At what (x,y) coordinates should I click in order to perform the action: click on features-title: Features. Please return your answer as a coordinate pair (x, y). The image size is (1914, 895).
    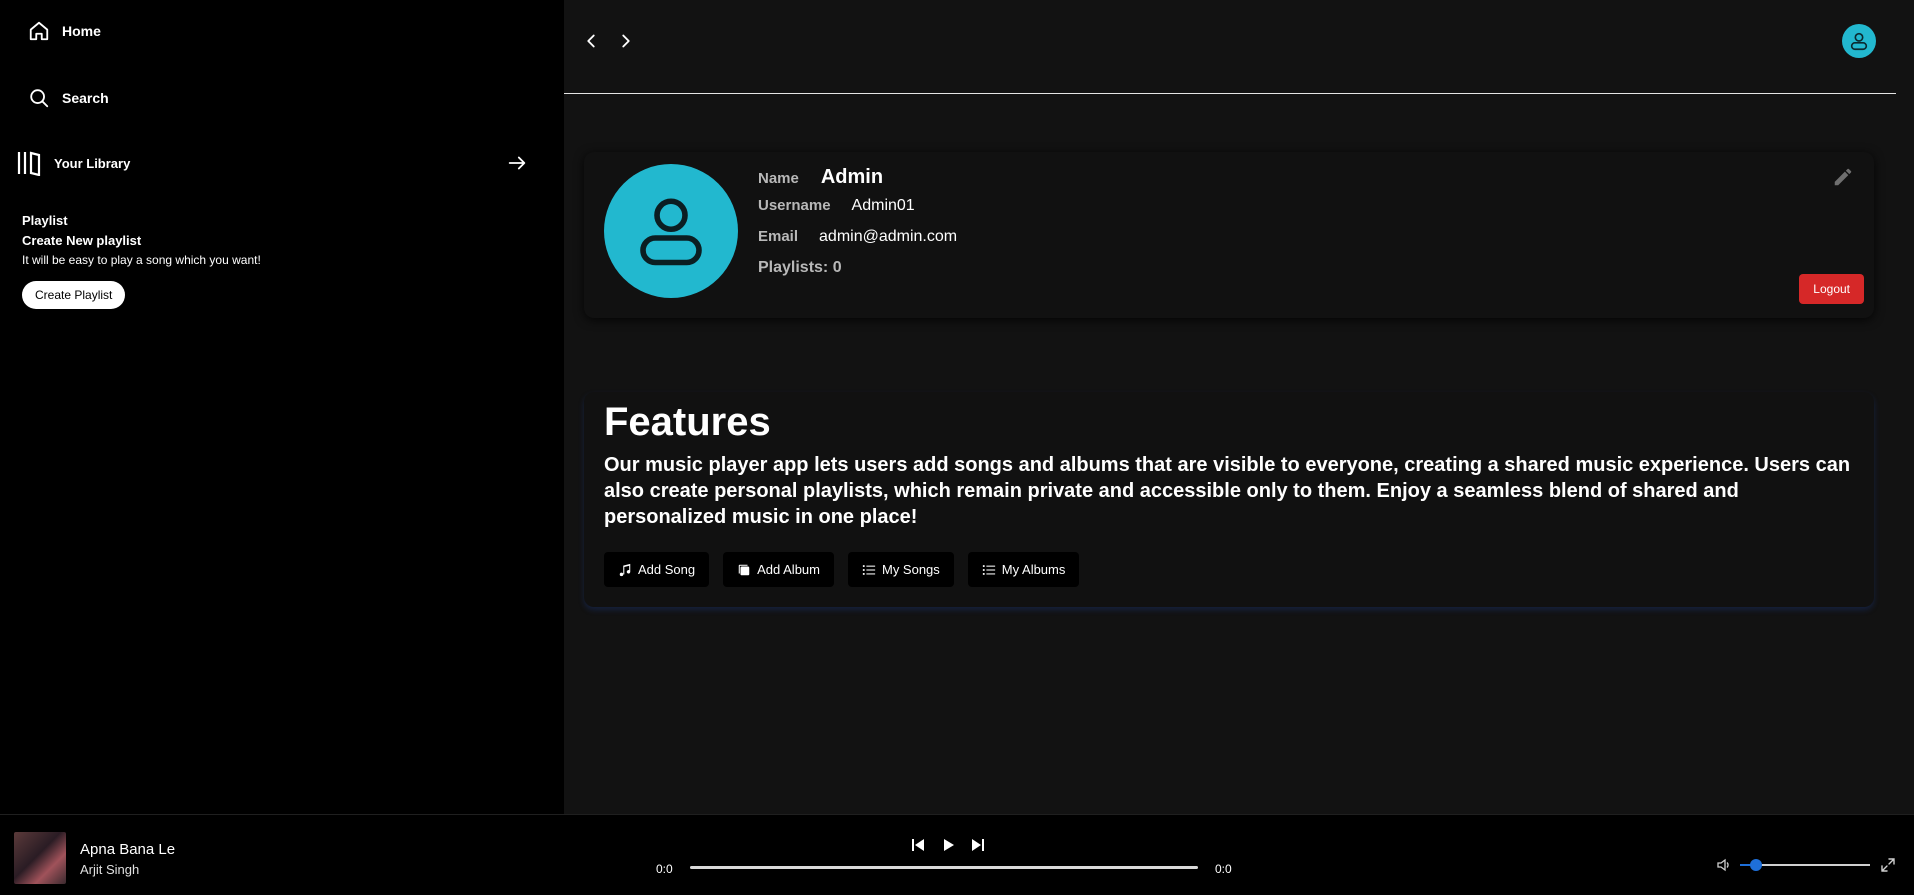
    Looking at the image, I should click on (687, 422).